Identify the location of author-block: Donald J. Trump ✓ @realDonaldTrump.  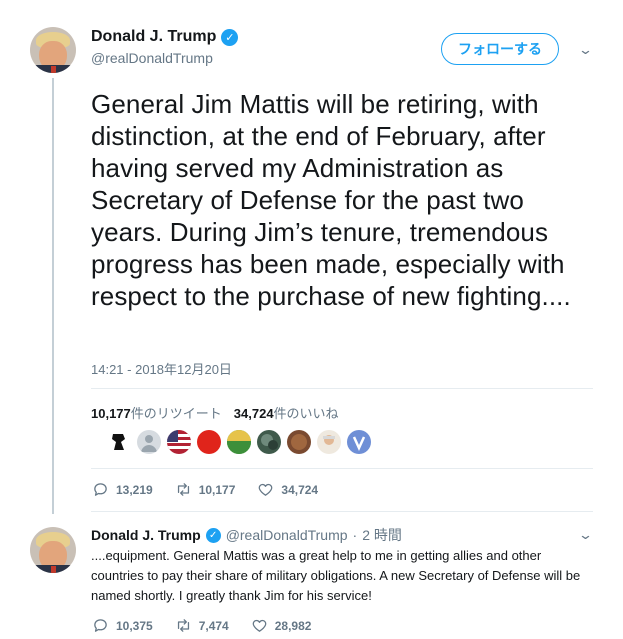
(165, 47).